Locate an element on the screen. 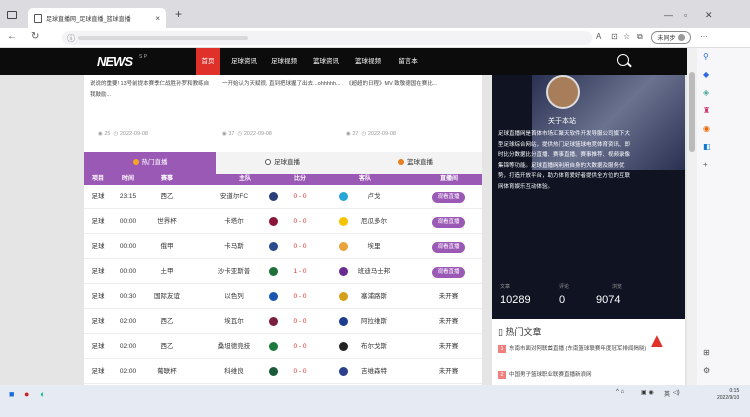 This screenshot has height=417, width=750. app-icon: ● is located at coordinates (26, 394).